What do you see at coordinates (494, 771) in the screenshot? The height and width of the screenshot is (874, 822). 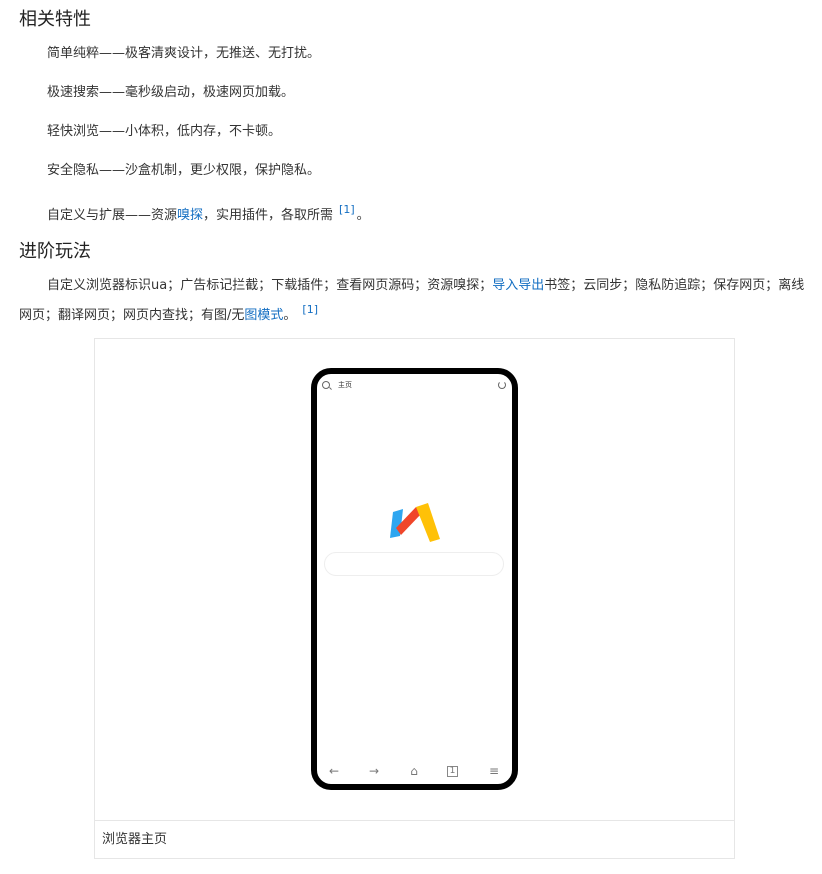 I see `menu-icon: ≡` at bounding box center [494, 771].